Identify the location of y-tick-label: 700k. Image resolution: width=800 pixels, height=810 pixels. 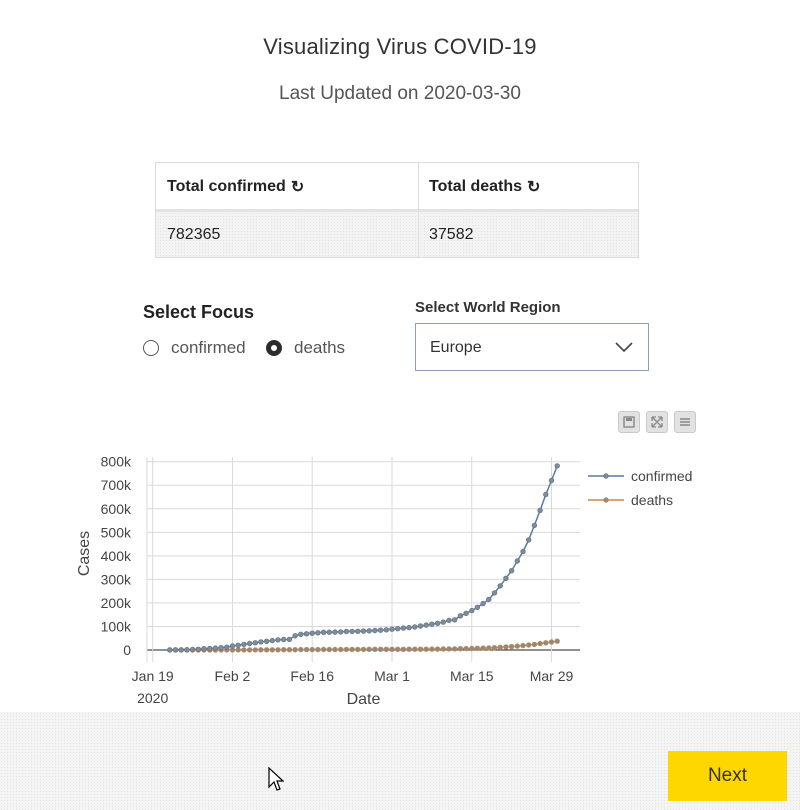
(116, 485).